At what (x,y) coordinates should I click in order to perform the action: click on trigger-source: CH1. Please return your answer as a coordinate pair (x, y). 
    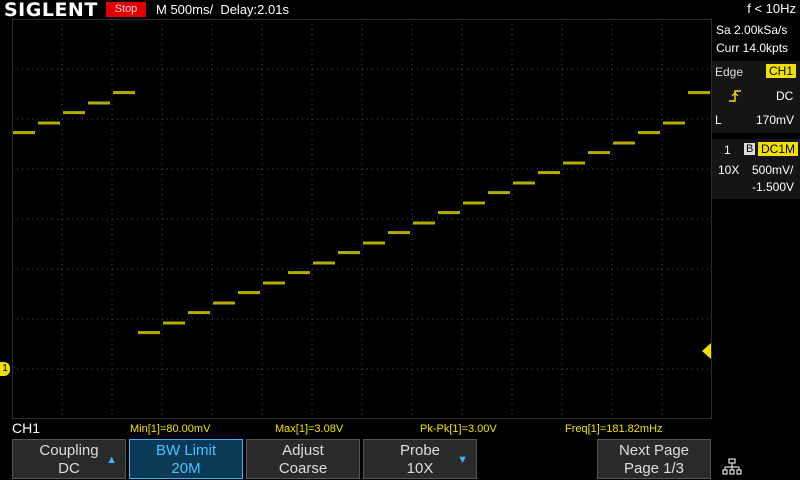
    Looking at the image, I should click on (781, 71).